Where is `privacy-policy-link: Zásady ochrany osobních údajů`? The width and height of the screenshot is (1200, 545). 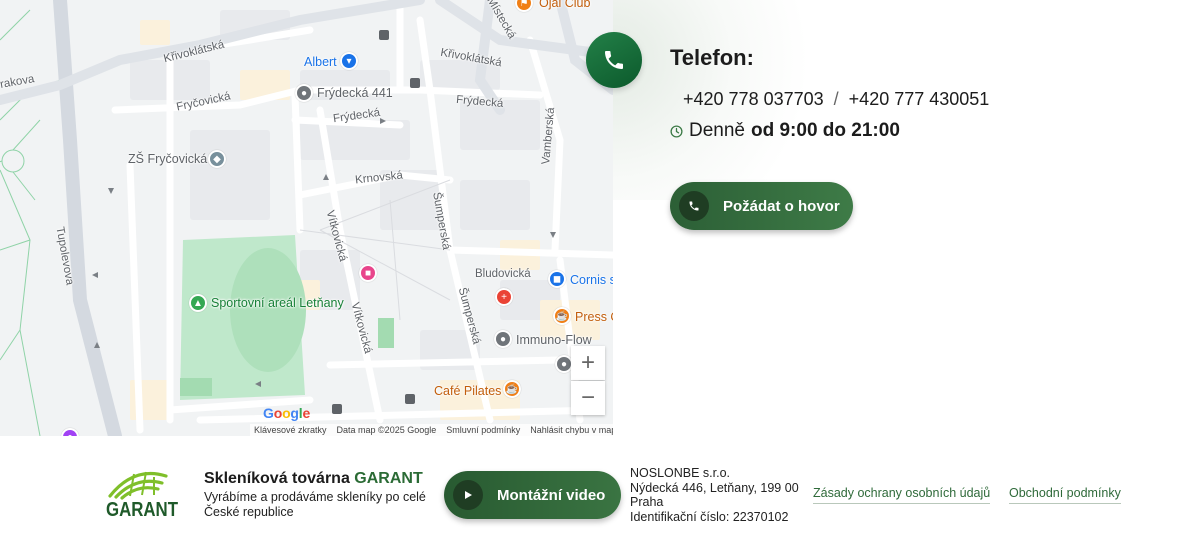 privacy-policy-link: Zásady ochrany osobních údajů is located at coordinates (902, 495).